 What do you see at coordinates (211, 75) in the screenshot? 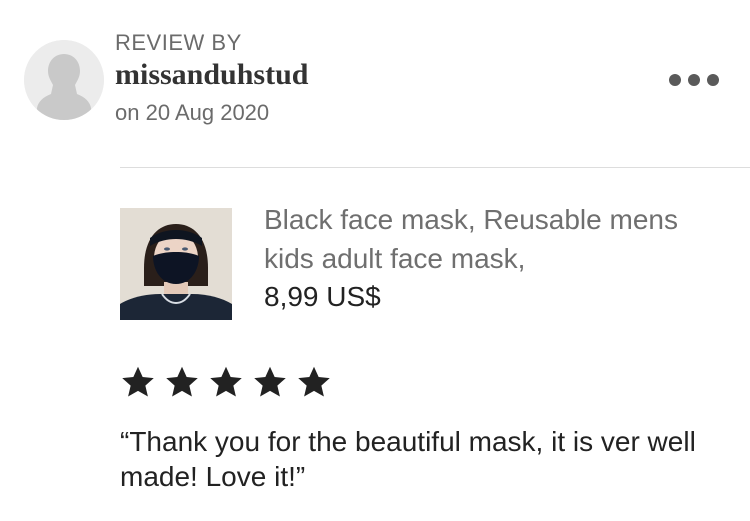
I see `reviewer-username: missanduhstud` at bounding box center [211, 75].